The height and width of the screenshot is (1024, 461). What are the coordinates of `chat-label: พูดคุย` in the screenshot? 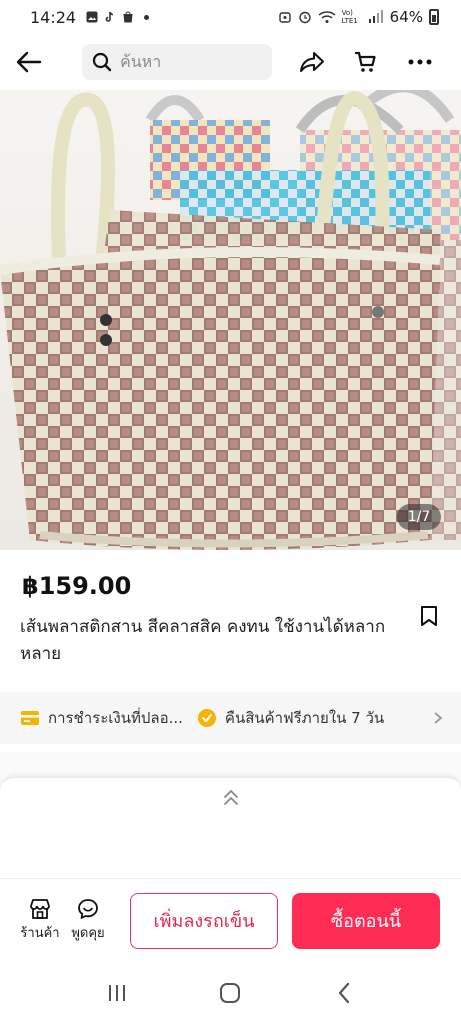 It's located at (88, 933).